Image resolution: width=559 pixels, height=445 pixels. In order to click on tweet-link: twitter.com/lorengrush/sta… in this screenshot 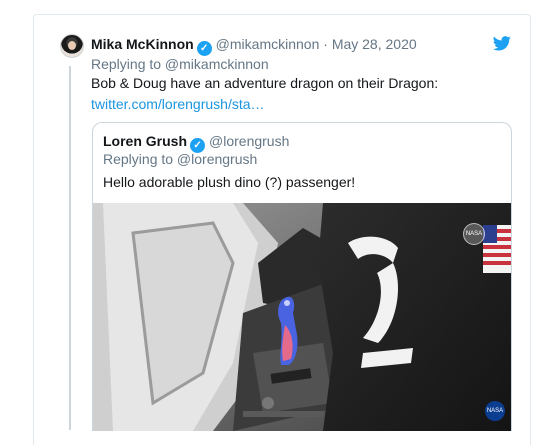, I will do `click(178, 104)`.